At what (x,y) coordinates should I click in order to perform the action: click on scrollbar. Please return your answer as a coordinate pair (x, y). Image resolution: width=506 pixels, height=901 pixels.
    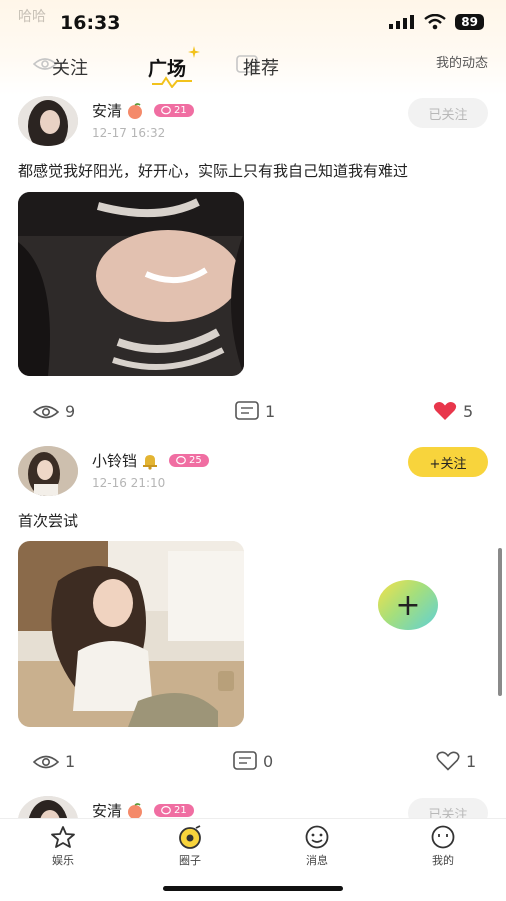
    Looking at the image, I should click on (500, 622).